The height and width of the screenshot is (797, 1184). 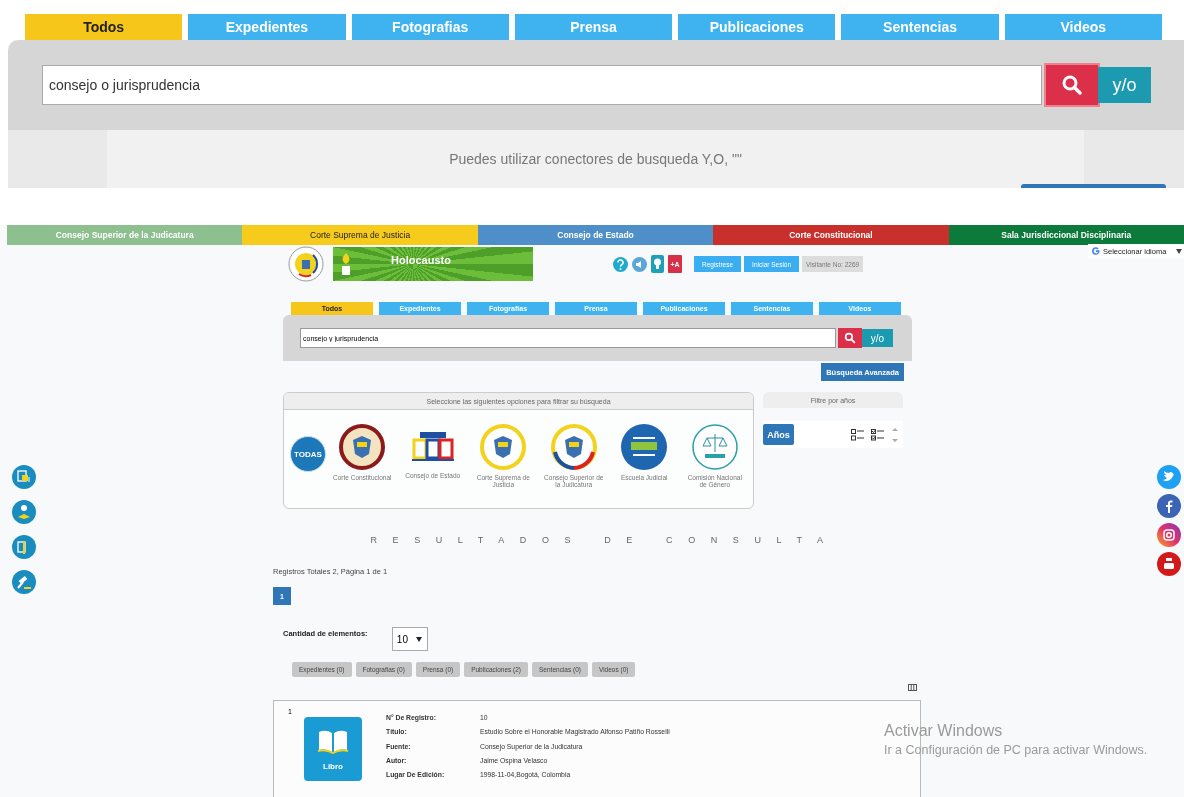 What do you see at coordinates (24, 547) in the screenshot?
I see `archive-icon` at bounding box center [24, 547].